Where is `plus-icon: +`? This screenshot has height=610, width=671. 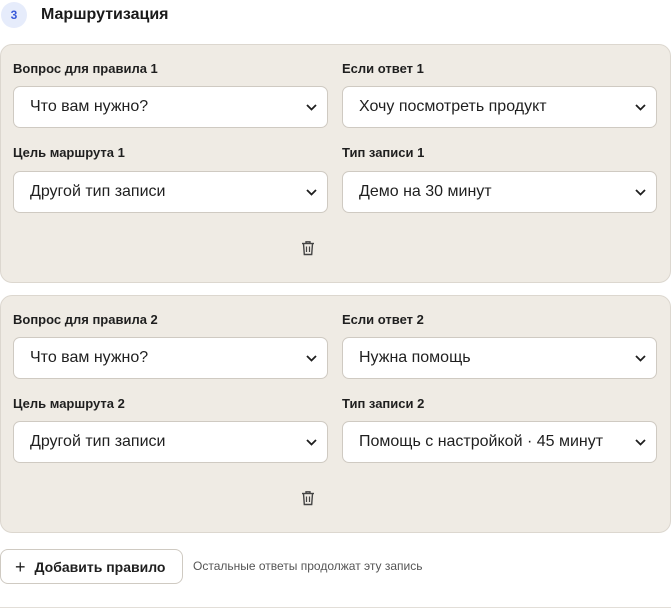
plus-icon: + is located at coordinates (20, 566).